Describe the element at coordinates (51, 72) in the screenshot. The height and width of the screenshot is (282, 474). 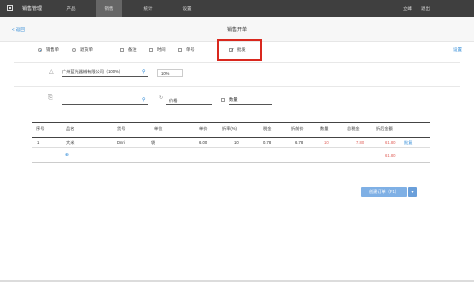
I see `warning-triangle-icon: △` at that location.